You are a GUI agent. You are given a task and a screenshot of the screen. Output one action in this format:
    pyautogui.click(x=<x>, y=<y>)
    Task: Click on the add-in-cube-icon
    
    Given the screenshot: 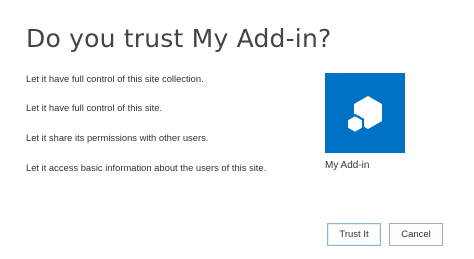 What is the action you would take?
    pyautogui.click(x=363, y=115)
    